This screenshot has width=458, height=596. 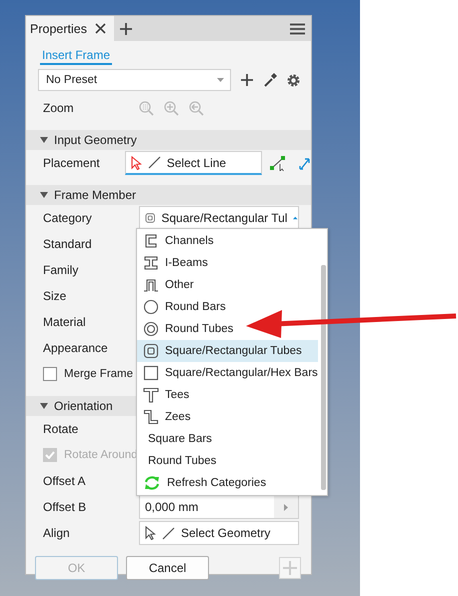 What do you see at coordinates (152, 483) in the screenshot?
I see `refresh-icon` at bounding box center [152, 483].